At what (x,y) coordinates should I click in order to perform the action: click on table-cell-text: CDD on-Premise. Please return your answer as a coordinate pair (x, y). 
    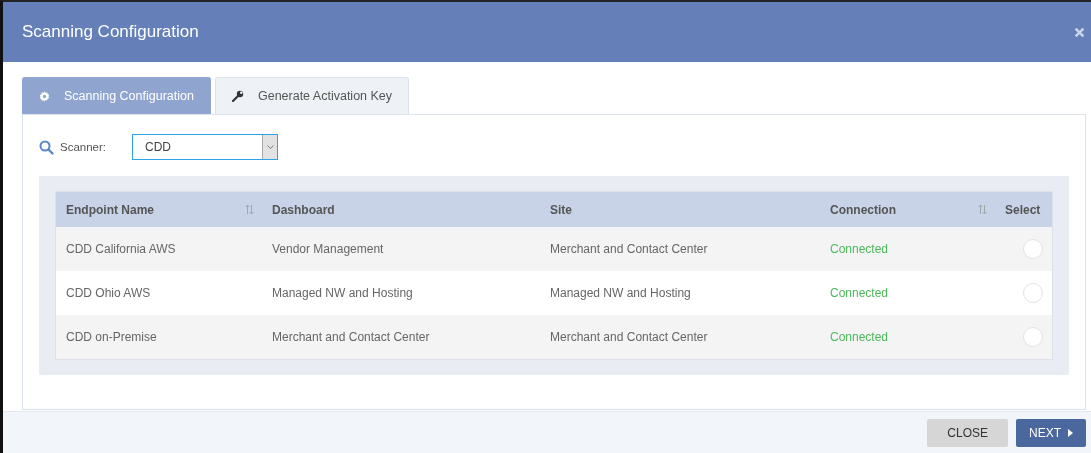
    Looking at the image, I should click on (111, 337).